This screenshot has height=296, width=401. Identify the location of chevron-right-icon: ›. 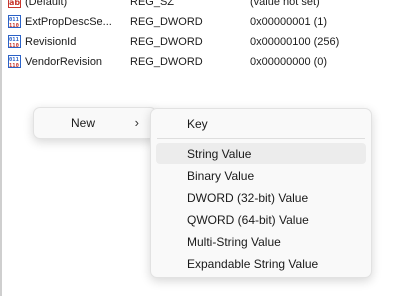
(136, 122).